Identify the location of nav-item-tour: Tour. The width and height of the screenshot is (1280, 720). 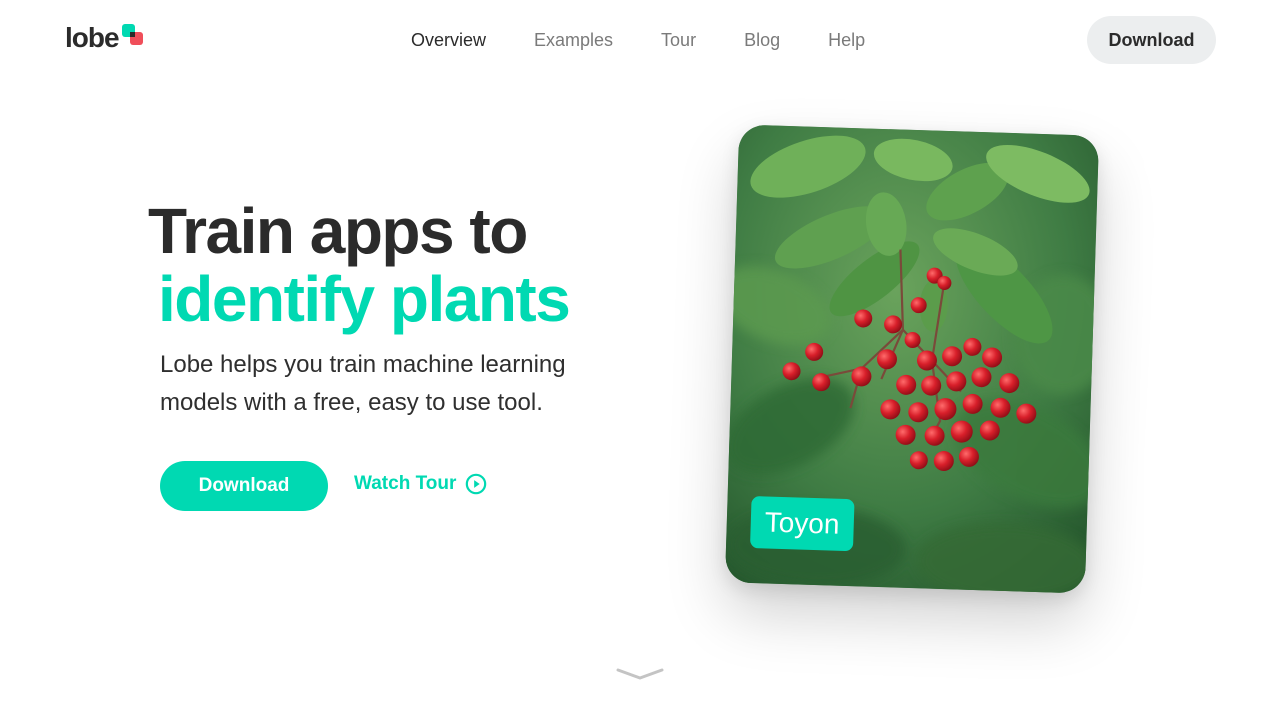
(678, 40).